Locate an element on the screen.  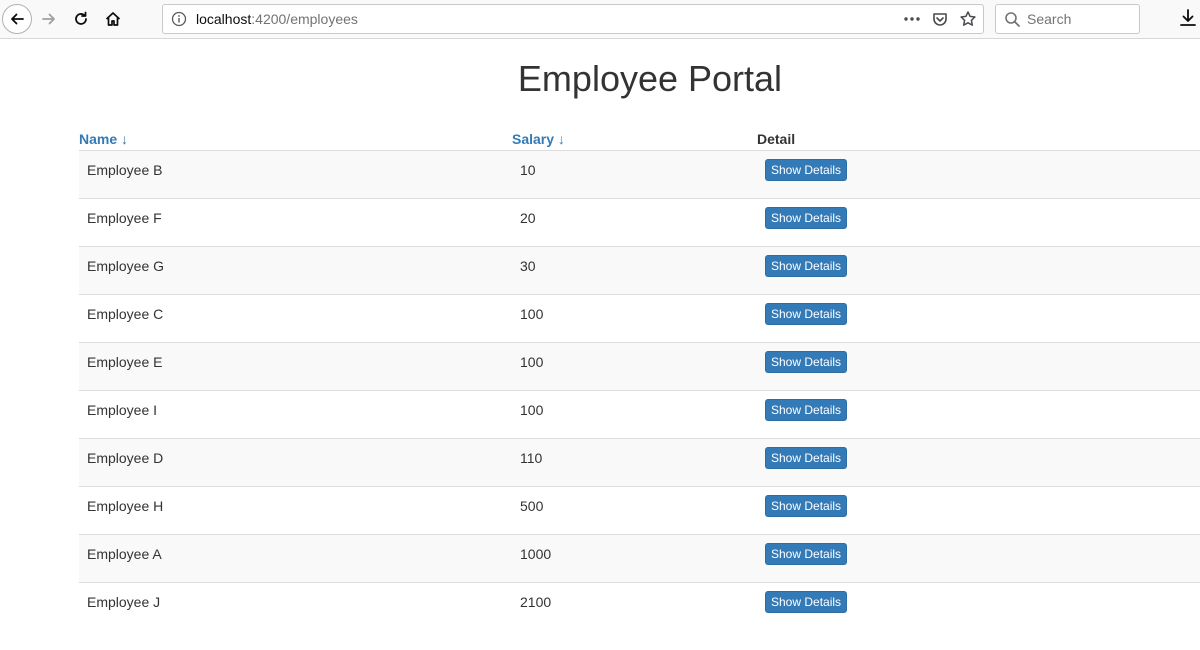
employee-name: Employee H is located at coordinates (295, 510).